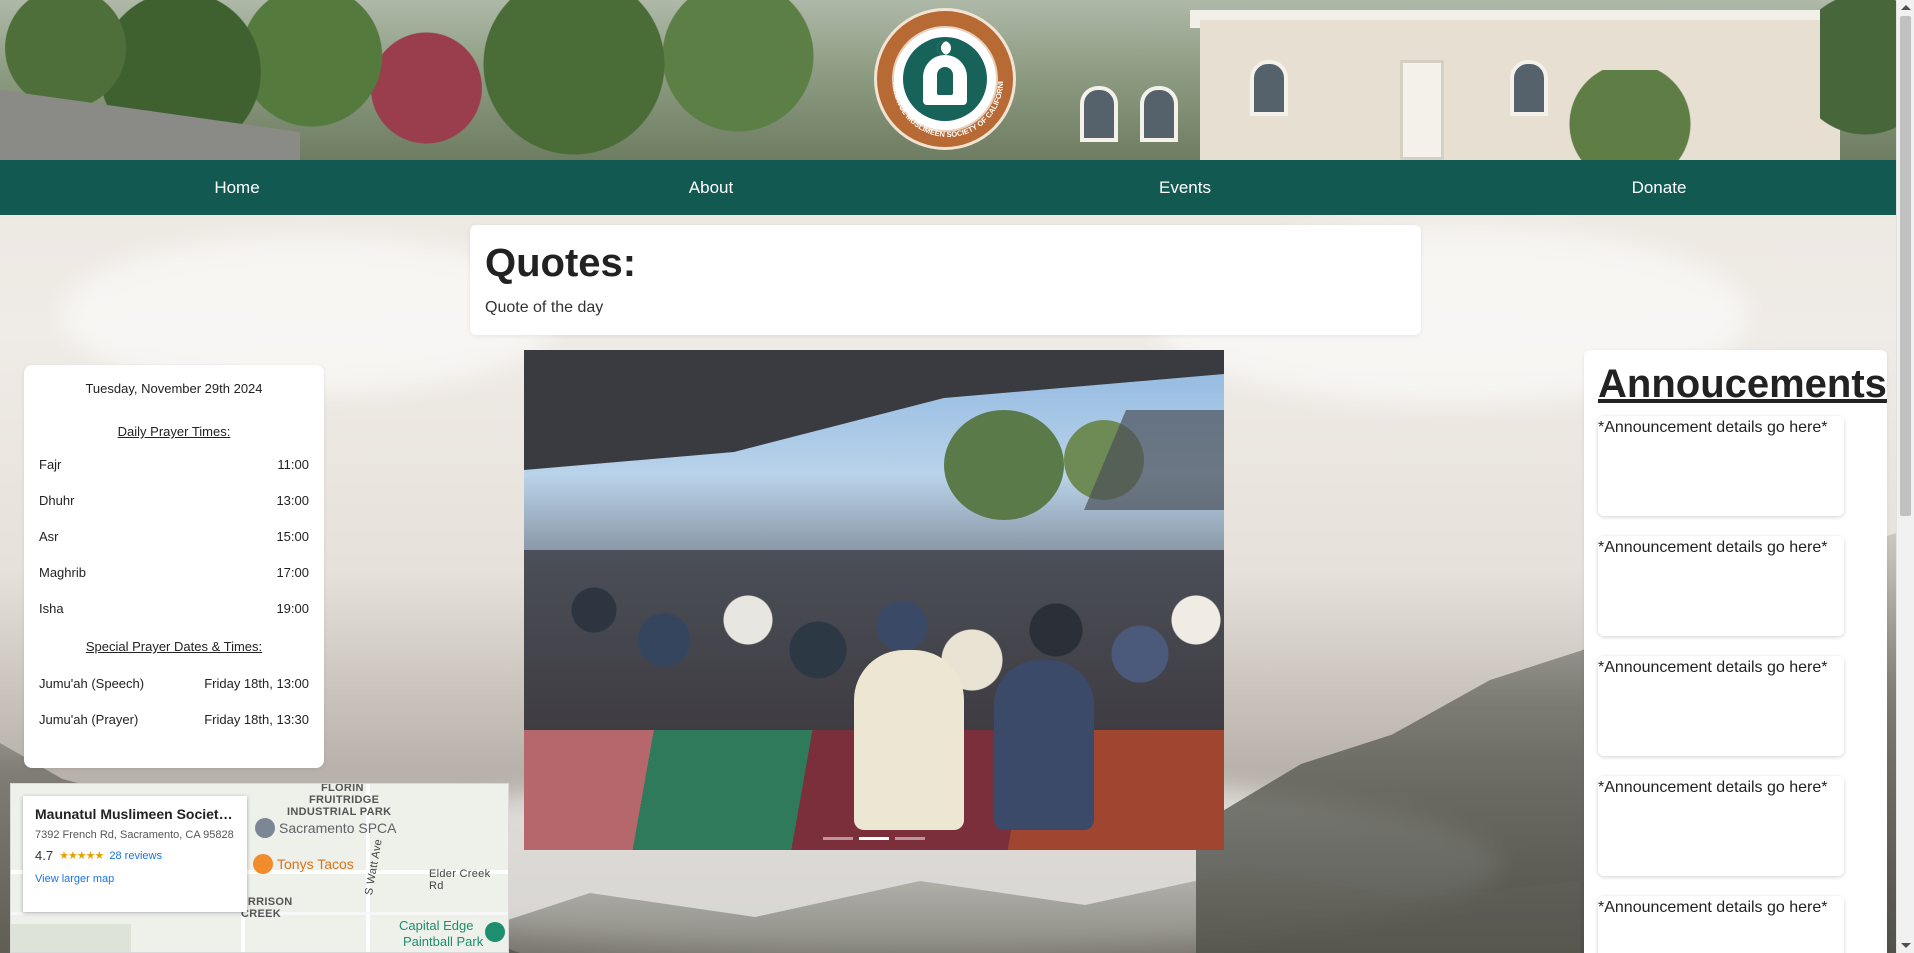  I want to click on map-label: CREEK, so click(261, 914).